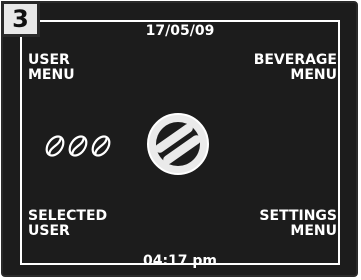  I want to click on coffee-beans-icon, so click(78, 146).